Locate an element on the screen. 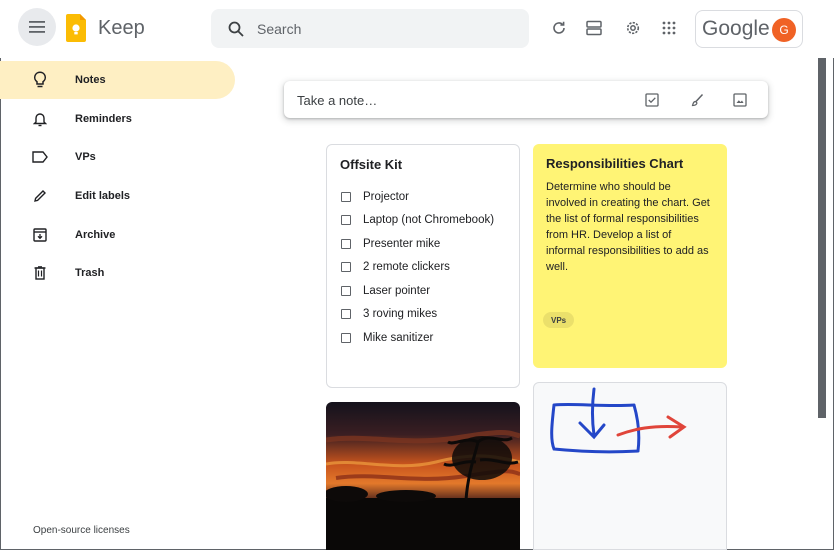 The width and height of the screenshot is (834, 550). new-drawing-button is located at coordinates (697, 100).